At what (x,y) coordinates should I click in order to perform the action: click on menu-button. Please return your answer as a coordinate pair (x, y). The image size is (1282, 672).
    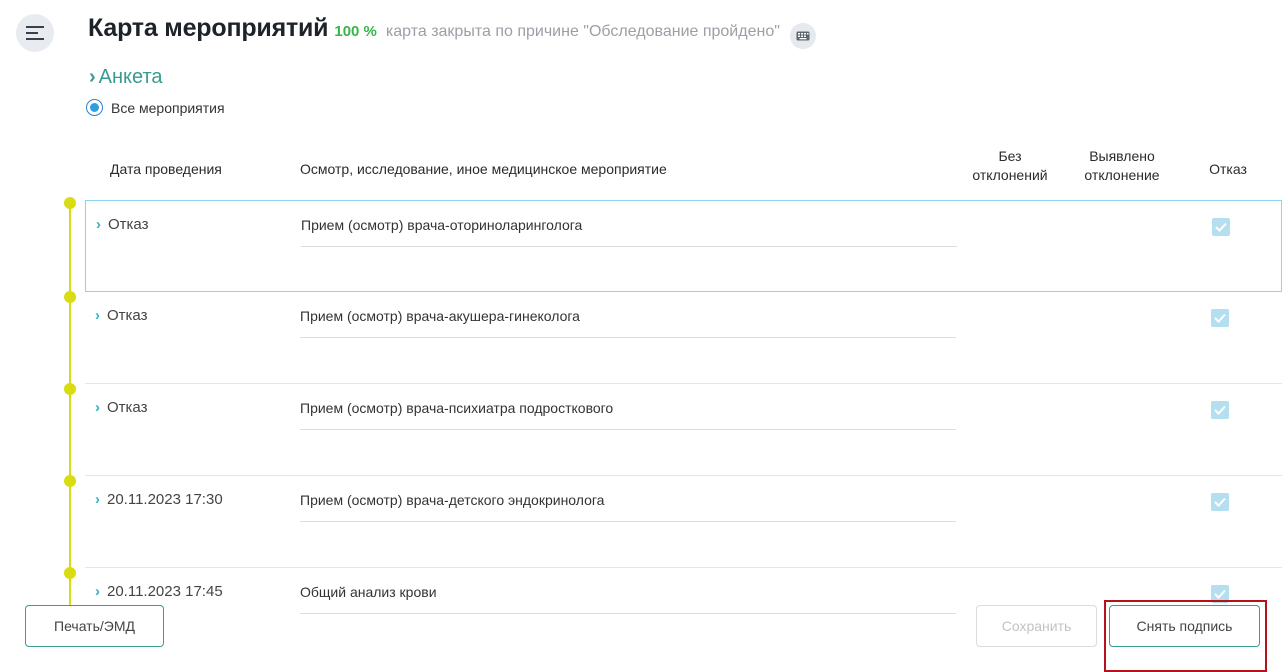
    Looking at the image, I should click on (35, 33).